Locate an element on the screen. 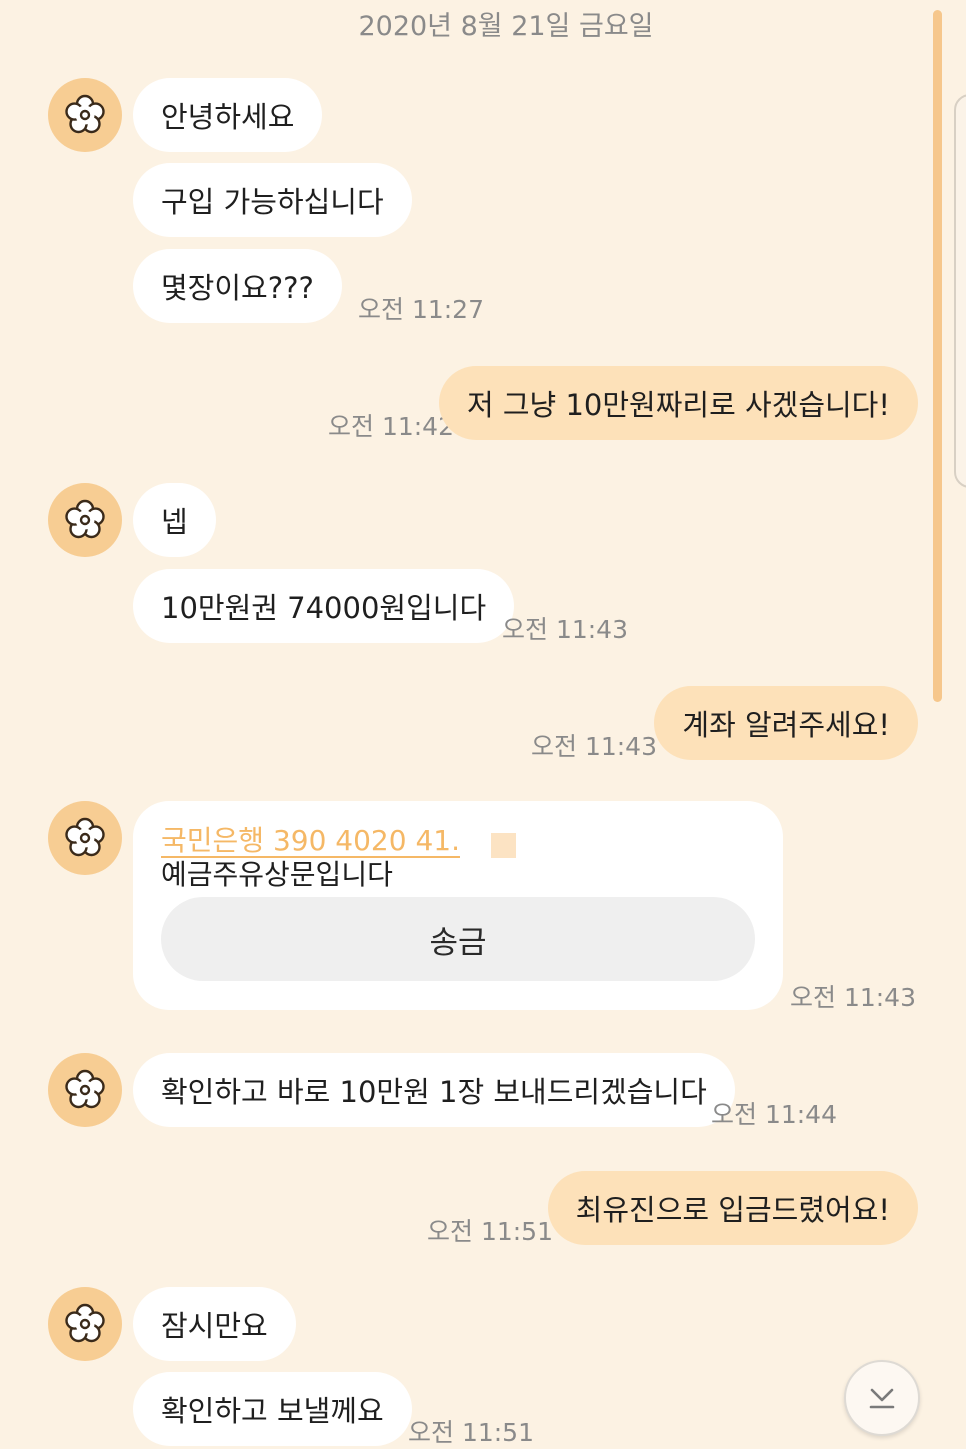 This screenshot has height=1449, width=966. incoming-message: 구입 가능하십니다 is located at coordinates (272, 200).